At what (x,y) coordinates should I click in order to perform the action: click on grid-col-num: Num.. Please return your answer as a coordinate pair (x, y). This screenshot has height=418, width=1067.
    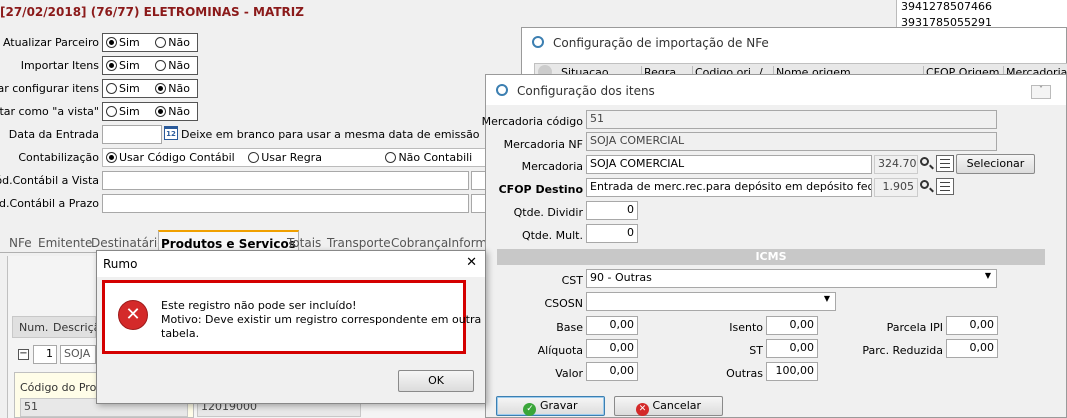
    Looking at the image, I should click on (34, 327).